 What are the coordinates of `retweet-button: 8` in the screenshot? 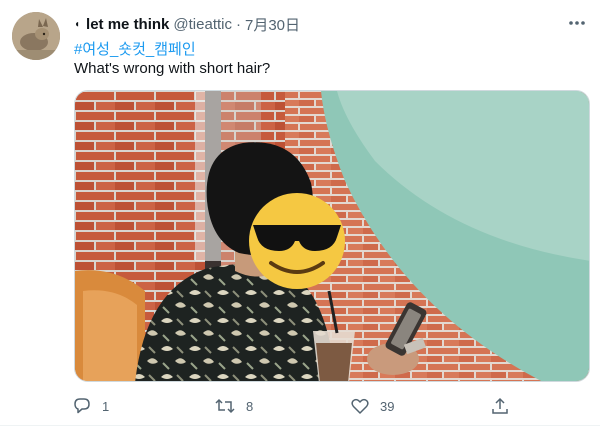 It's located at (233, 406).